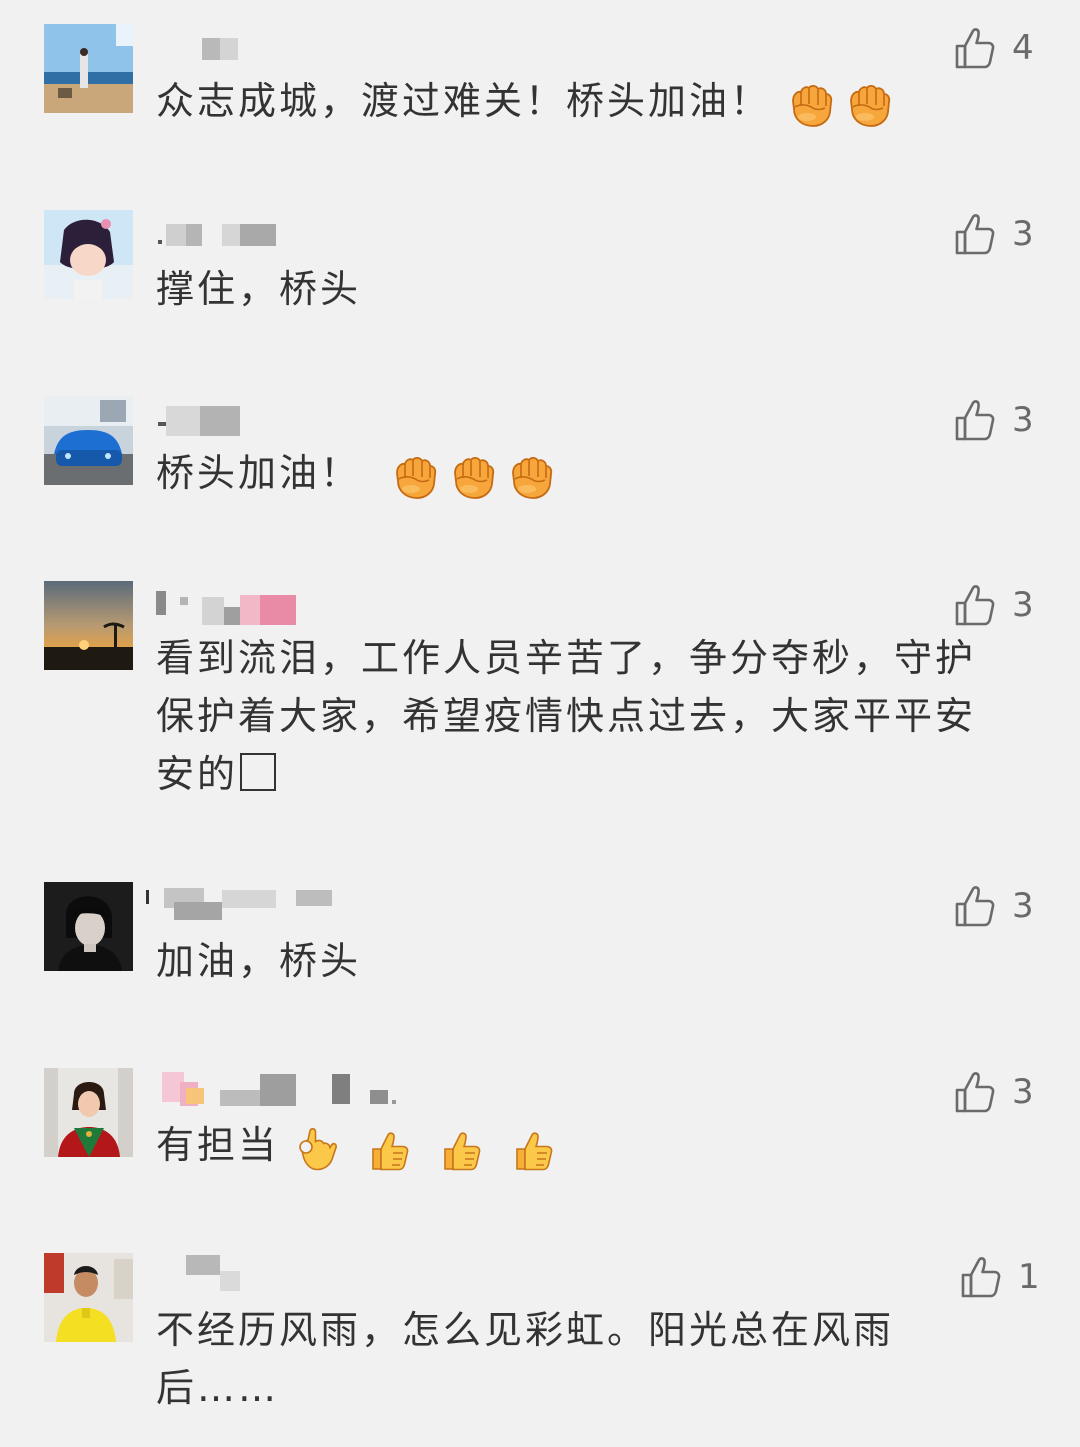 The height and width of the screenshot is (1447, 1080). Describe the element at coordinates (596, 474) in the screenshot. I see `comment-text: 桥头加油！` at that location.